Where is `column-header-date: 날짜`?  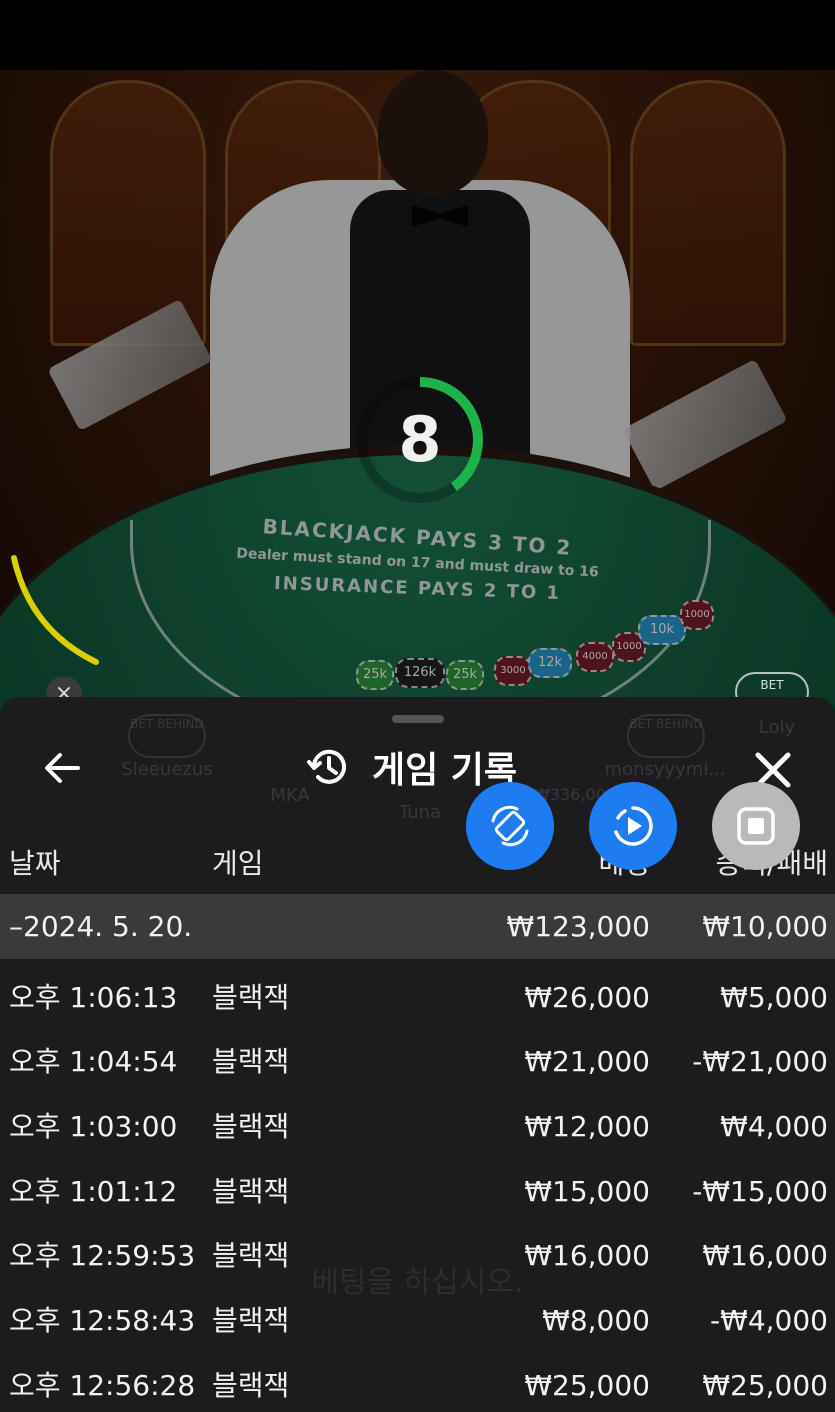
column-header-date: 날짜 is located at coordinates (35, 863).